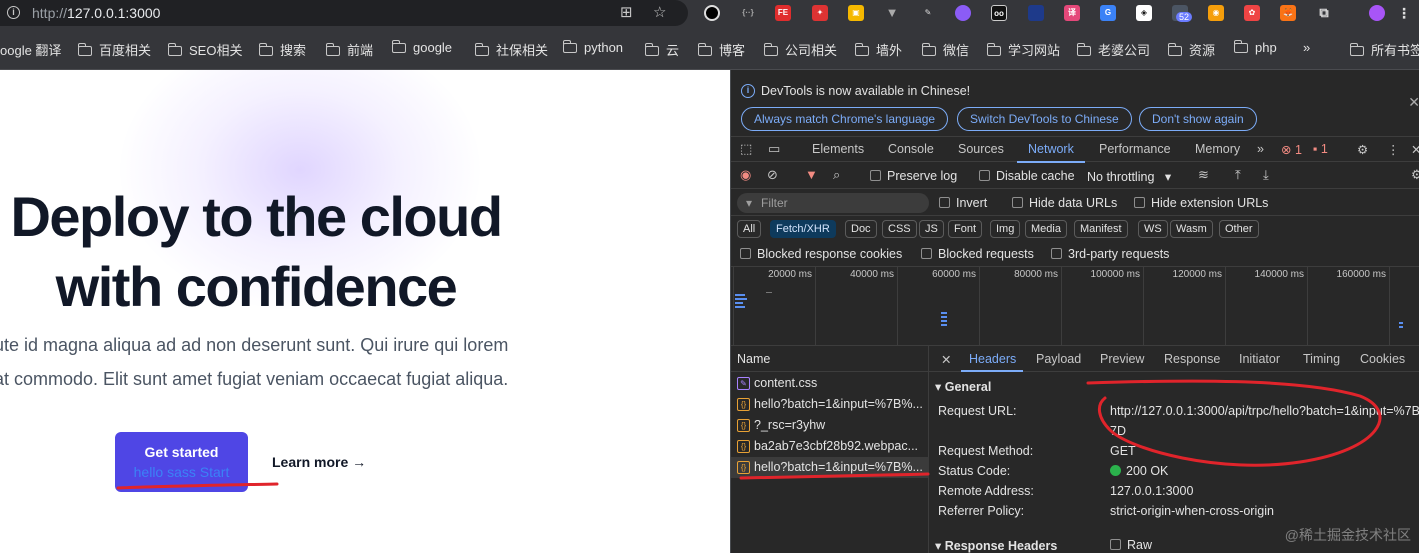  I want to click on record-icon: ◉, so click(745, 175).